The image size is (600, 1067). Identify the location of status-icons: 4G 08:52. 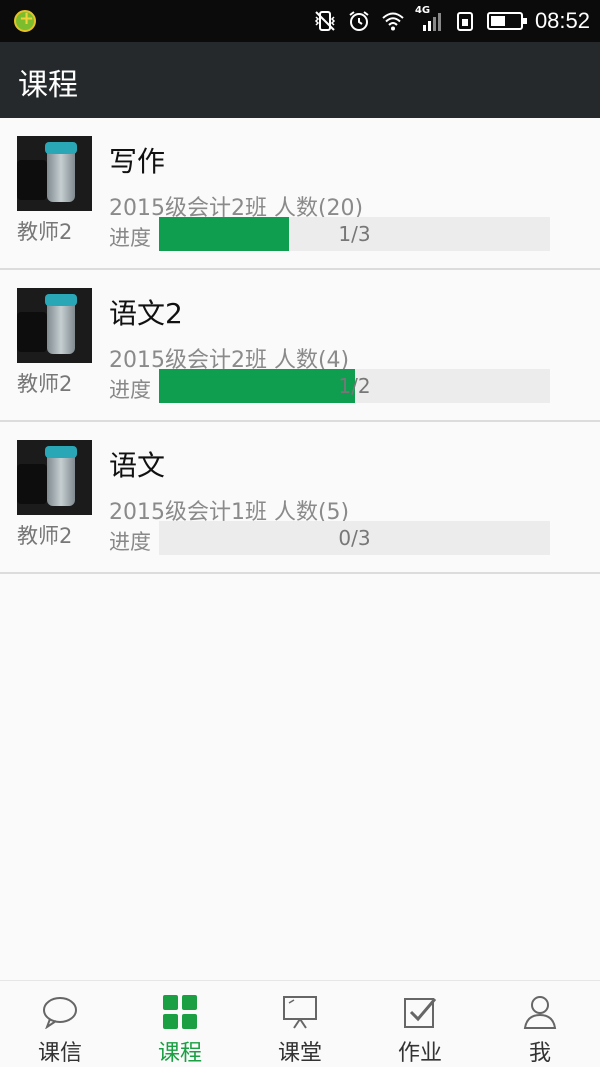
(451, 20).